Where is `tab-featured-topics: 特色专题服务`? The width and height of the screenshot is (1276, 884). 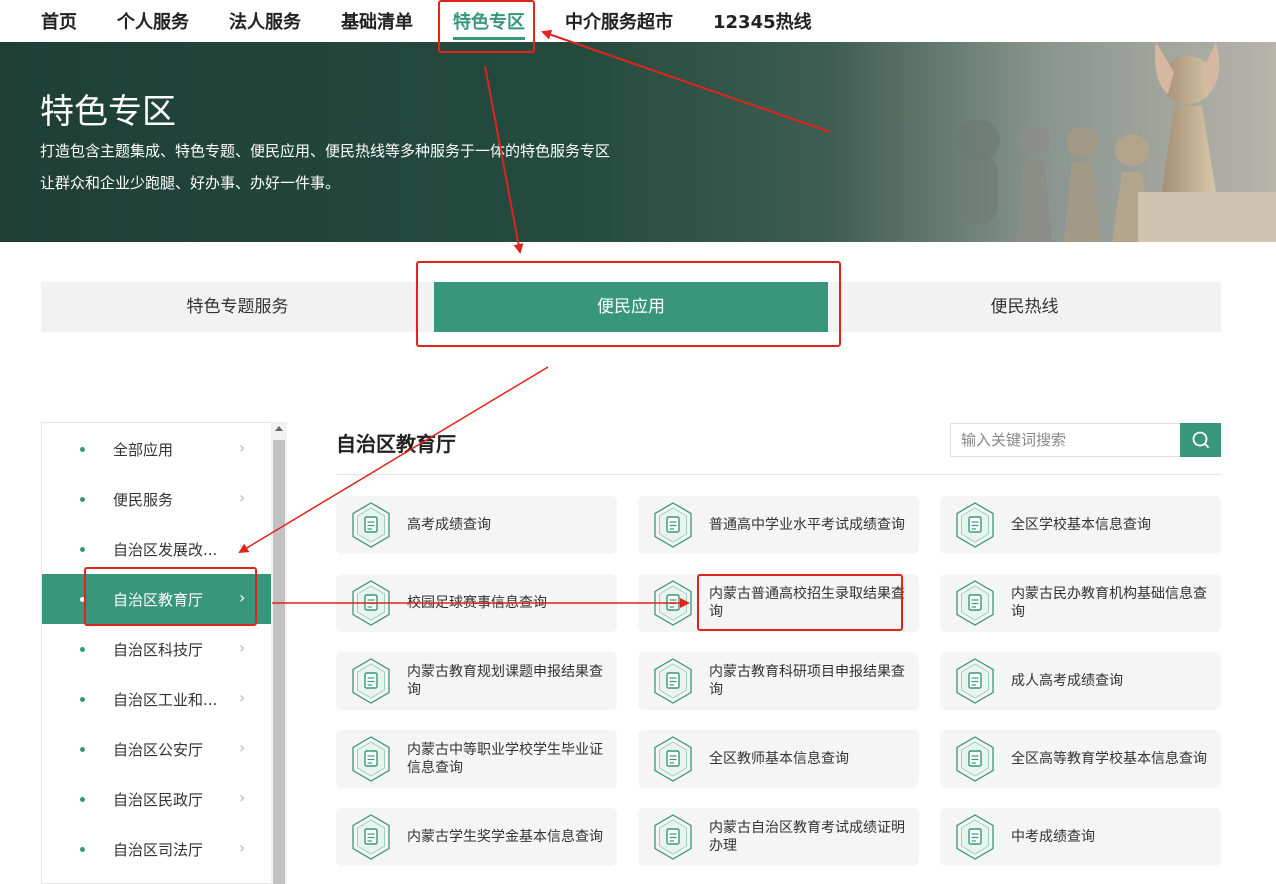 tab-featured-topics: 特色专题服务 is located at coordinates (237, 307).